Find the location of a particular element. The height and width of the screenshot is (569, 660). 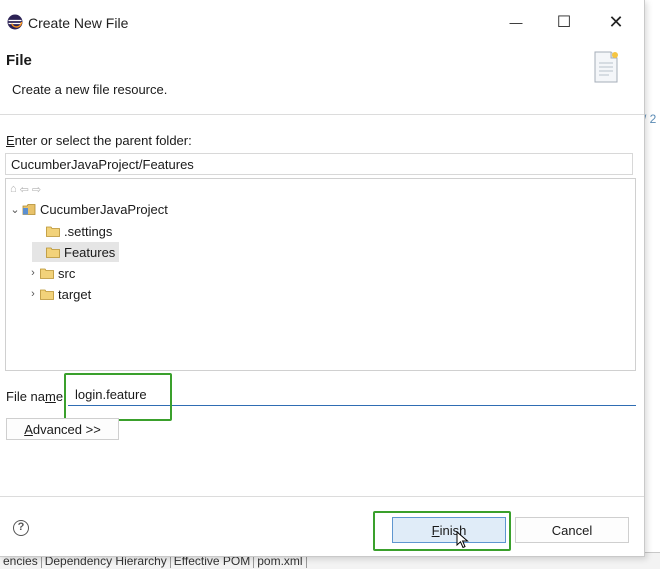

title-bar: Create New File — ☐ ✕ is located at coordinates (322, 22).